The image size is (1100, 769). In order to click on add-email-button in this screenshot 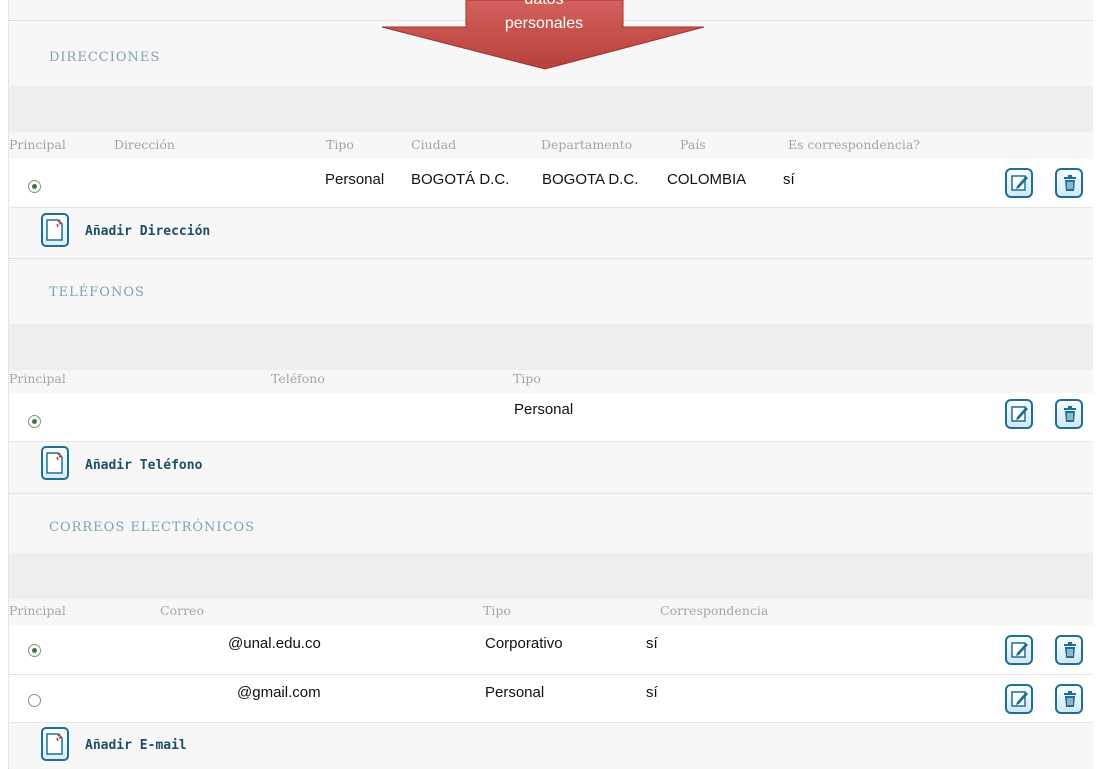, I will do `click(55, 744)`.